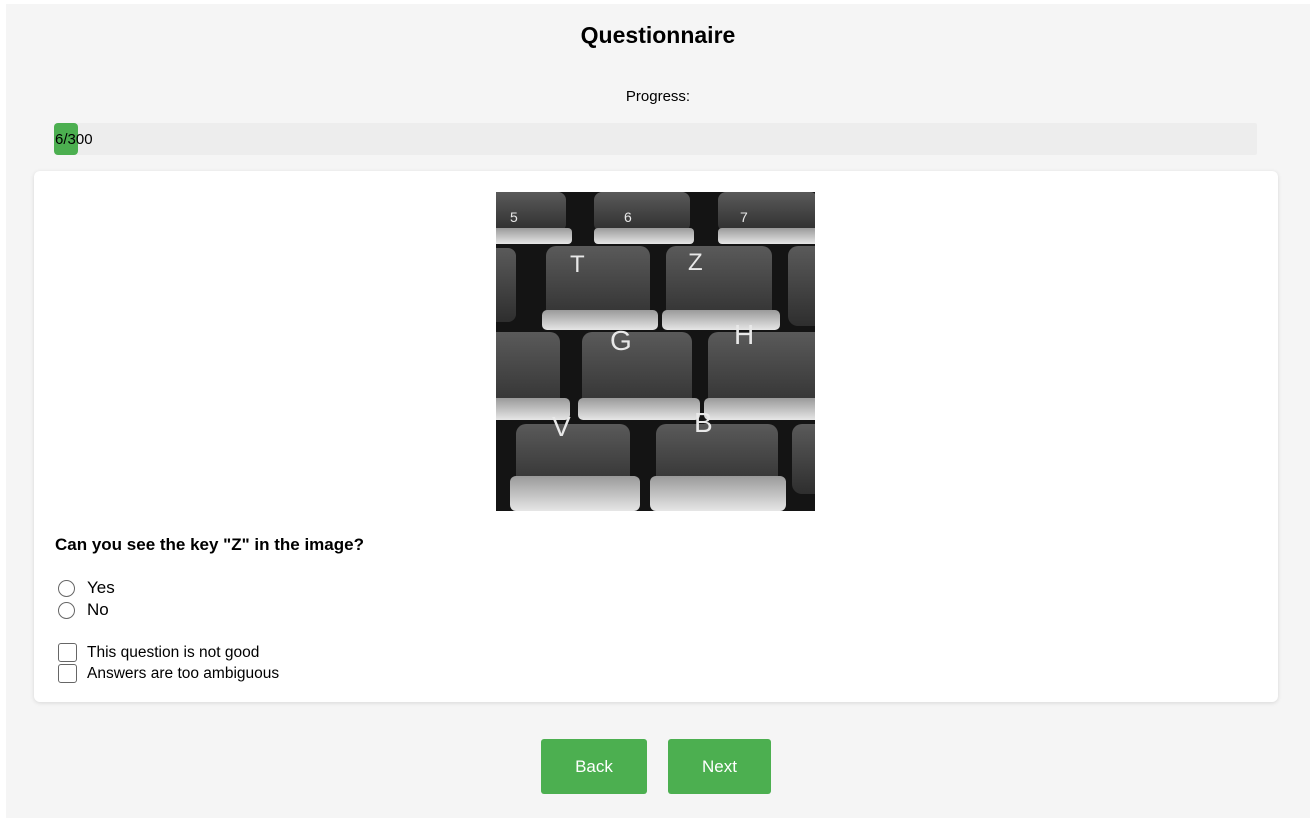 Image resolution: width=1316 pixels, height=818 pixels. I want to click on svg-text: V, so click(561, 426).